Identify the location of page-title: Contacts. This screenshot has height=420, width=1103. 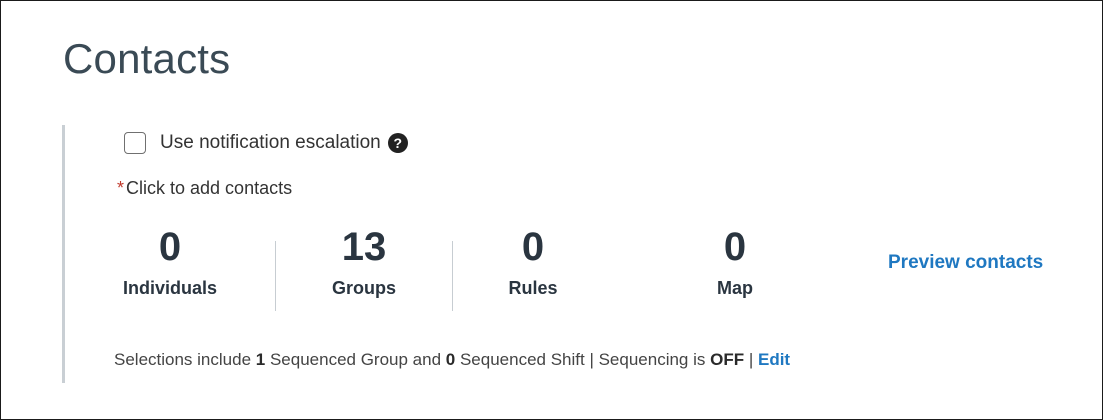
(147, 58).